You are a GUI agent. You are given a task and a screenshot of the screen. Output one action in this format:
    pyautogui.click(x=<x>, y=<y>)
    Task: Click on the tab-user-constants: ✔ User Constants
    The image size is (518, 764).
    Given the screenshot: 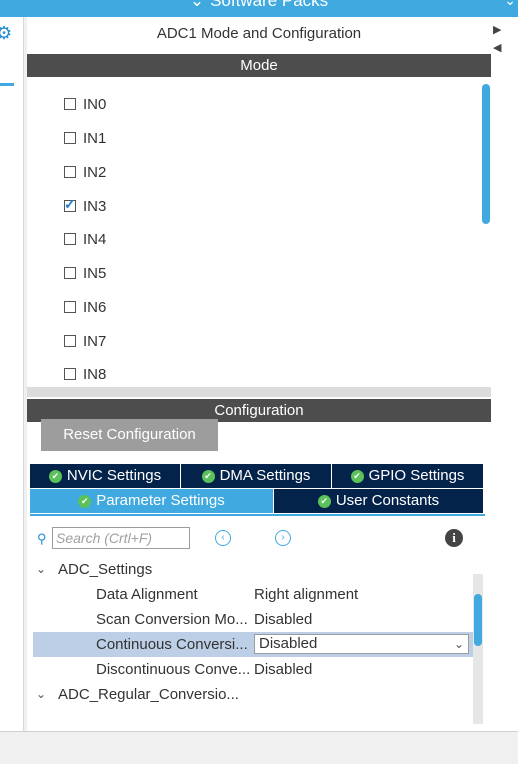 What is the action you would take?
    pyautogui.click(x=378, y=501)
    